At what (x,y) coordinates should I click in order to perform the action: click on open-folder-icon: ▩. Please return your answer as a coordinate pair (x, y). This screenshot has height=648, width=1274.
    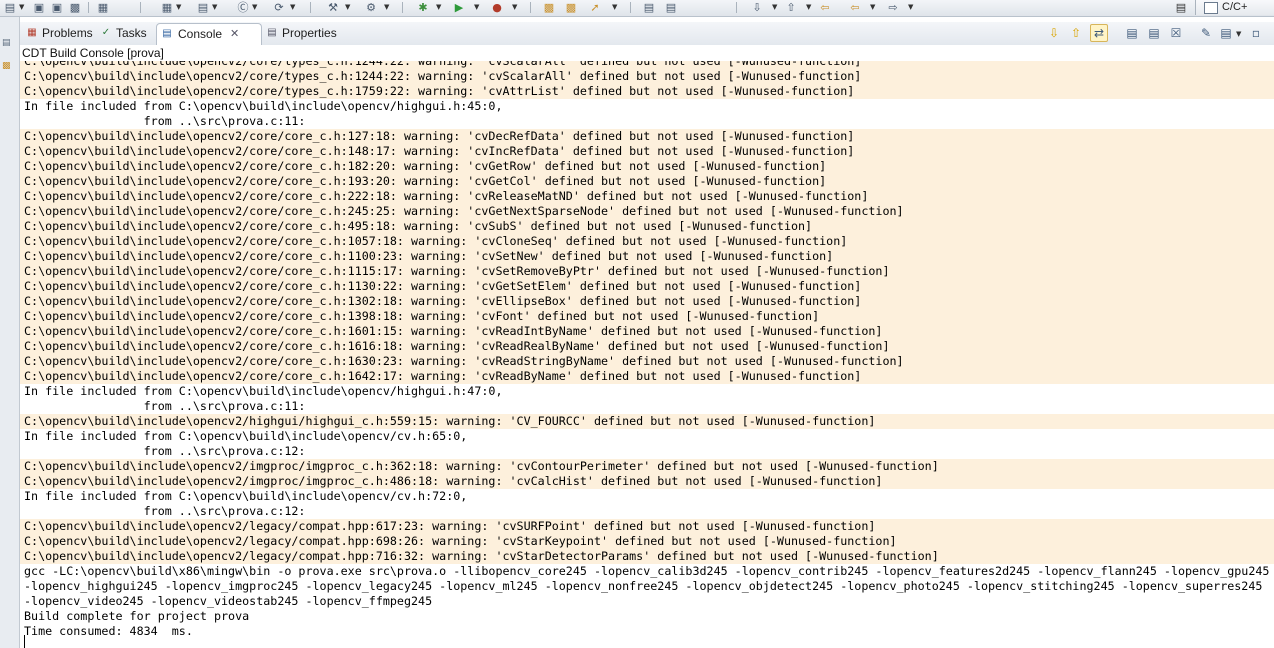
    Looking at the image, I should click on (549, 7).